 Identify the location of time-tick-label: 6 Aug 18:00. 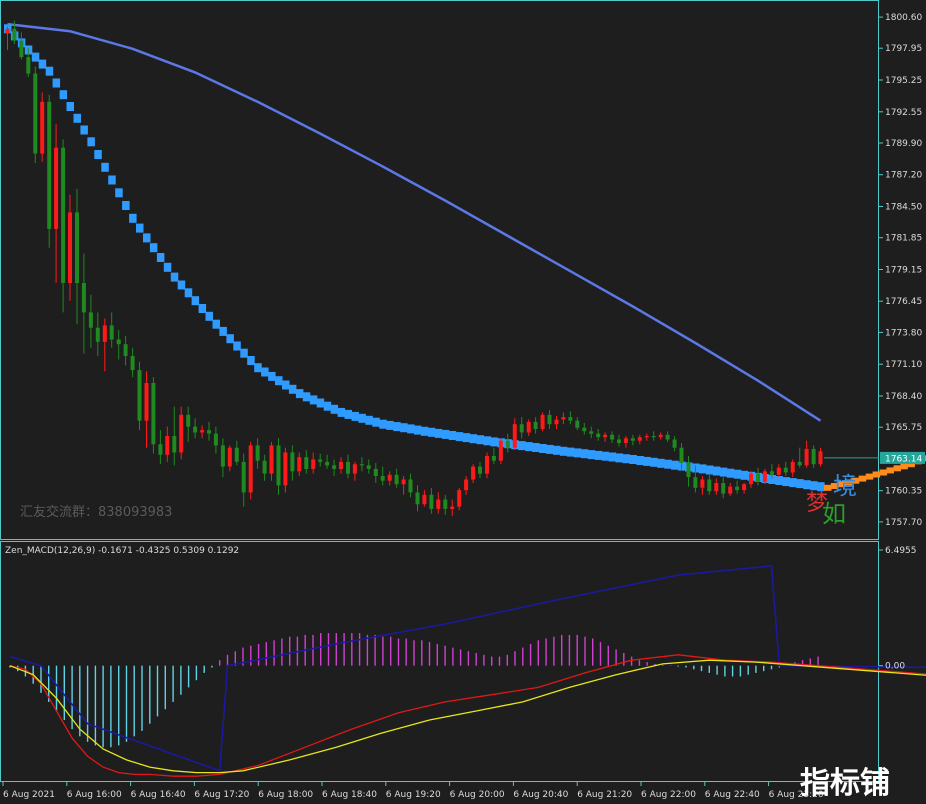
(285, 795).